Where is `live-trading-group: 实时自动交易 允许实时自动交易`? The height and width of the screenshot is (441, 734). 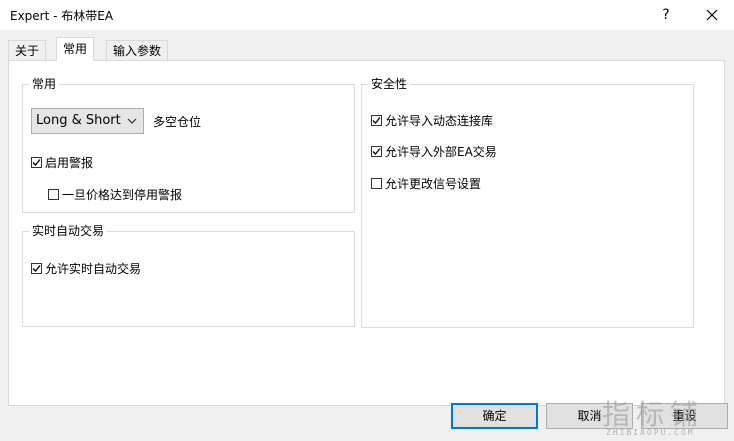
live-trading-group: 实时自动交易 允许实时自动交易 is located at coordinates (188, 275).